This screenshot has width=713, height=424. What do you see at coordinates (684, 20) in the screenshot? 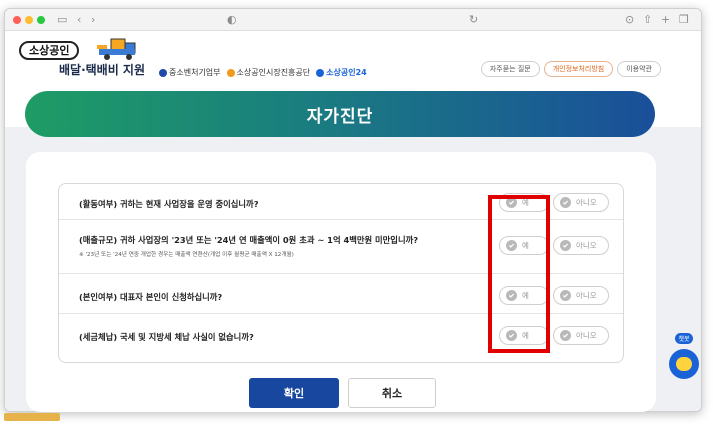
I see `tabs-overview-icon: ❐` at bounding box center [684, 20].